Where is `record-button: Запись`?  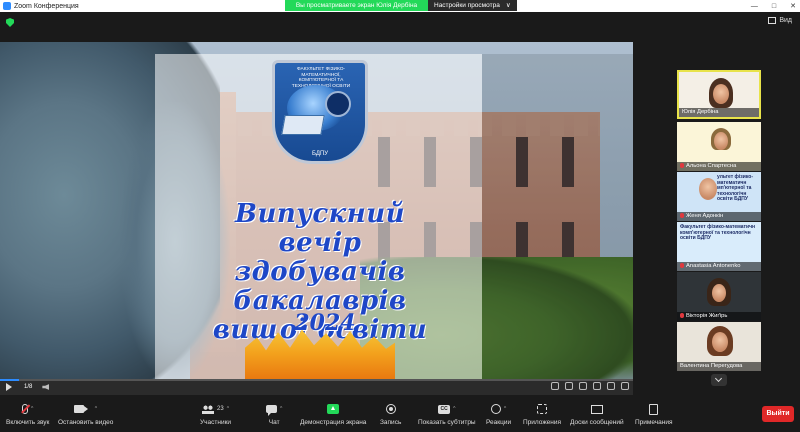 record-button: Запись is located at coordinates (390, 414).